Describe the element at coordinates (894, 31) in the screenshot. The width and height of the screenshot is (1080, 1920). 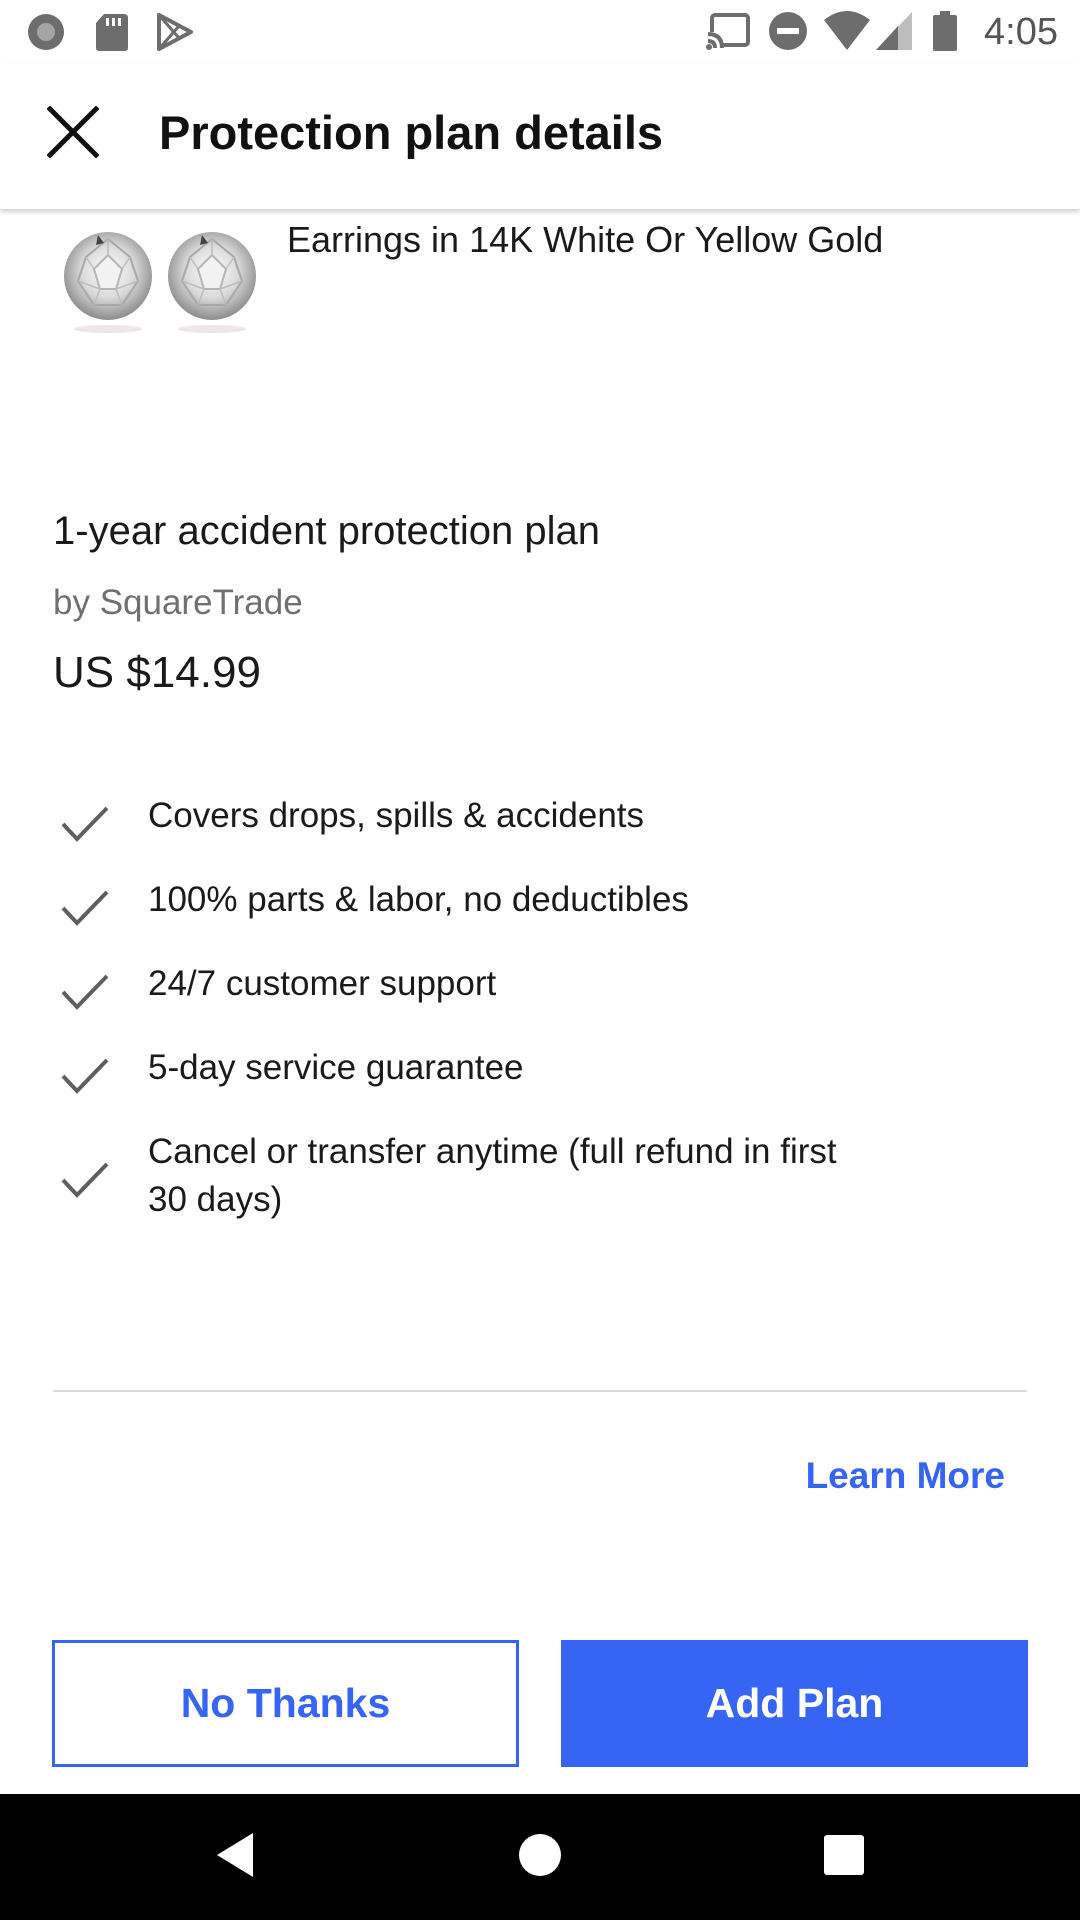
I see `cell-signal-icon` at that location.